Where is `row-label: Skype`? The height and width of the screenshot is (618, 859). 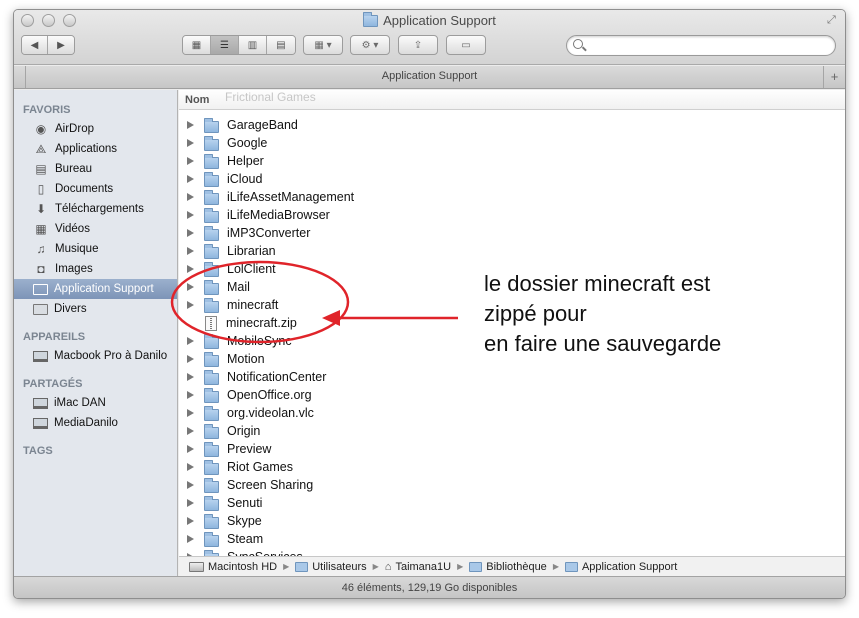
row-label: Skype is located at coordinates (244, 521).